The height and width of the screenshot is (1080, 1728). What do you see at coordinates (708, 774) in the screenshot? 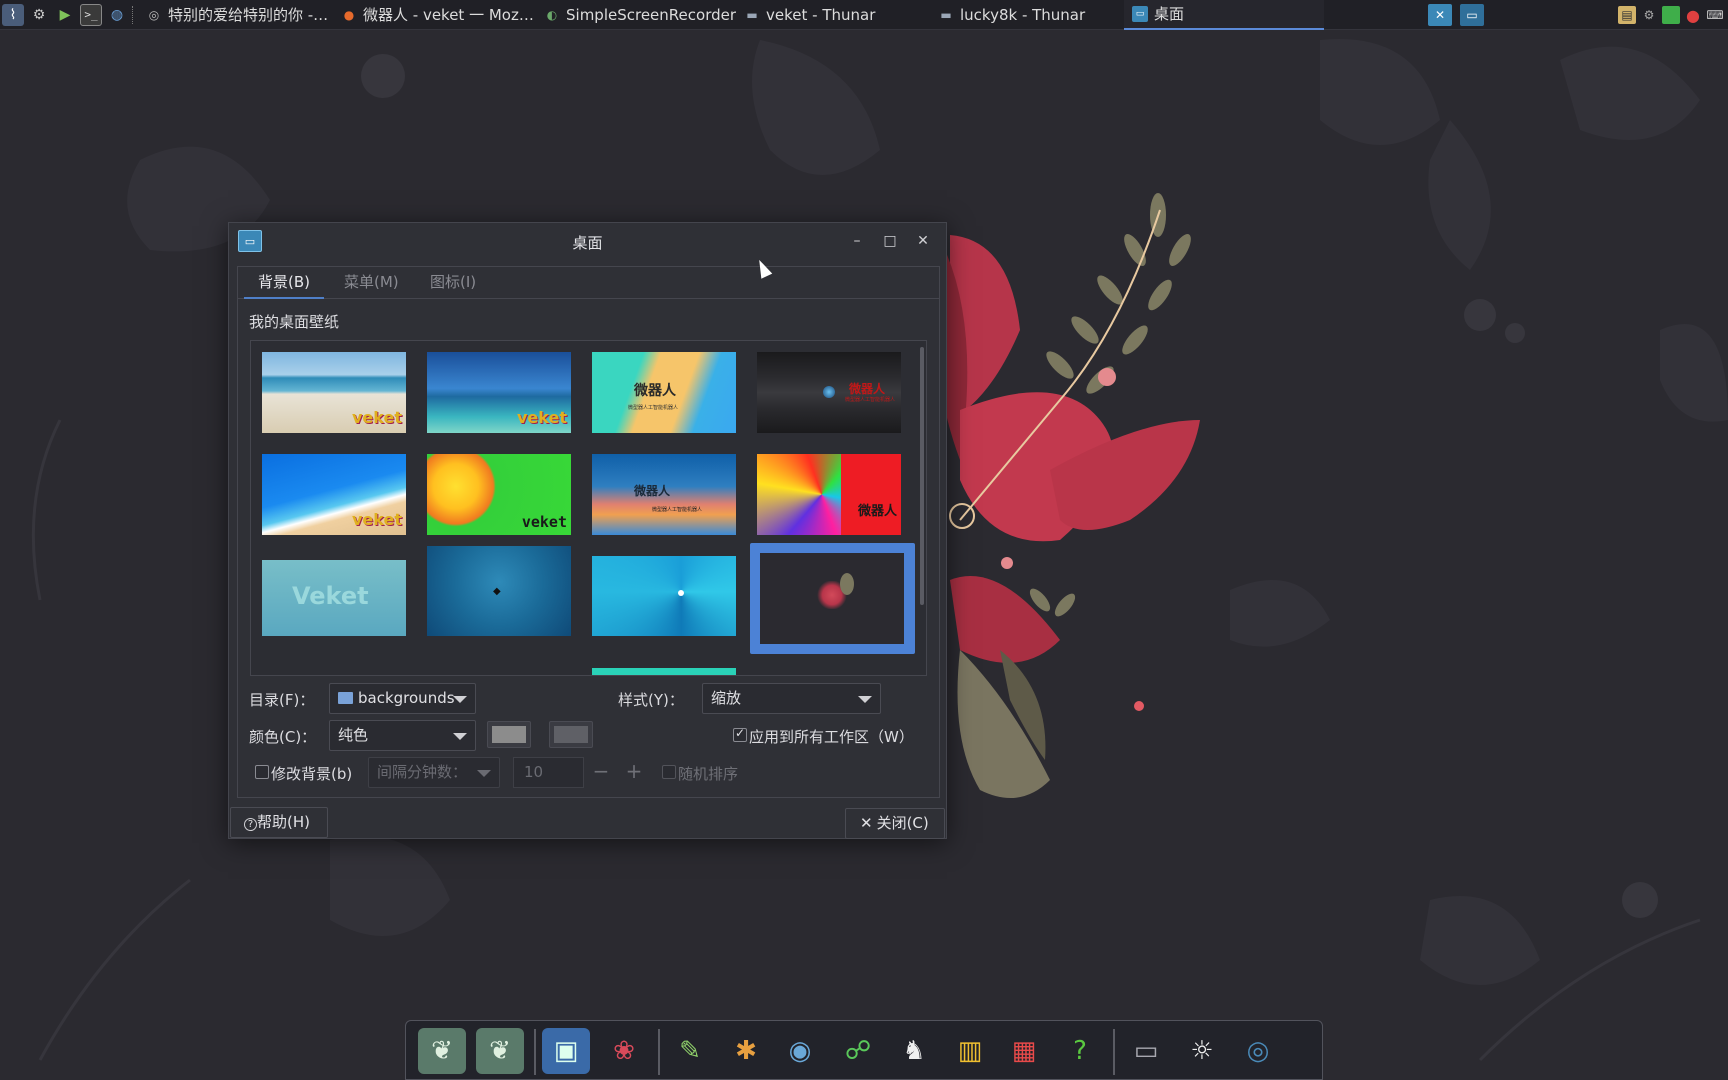
I see `random-order-label: 随机排序` at bounding box center [708, 774].